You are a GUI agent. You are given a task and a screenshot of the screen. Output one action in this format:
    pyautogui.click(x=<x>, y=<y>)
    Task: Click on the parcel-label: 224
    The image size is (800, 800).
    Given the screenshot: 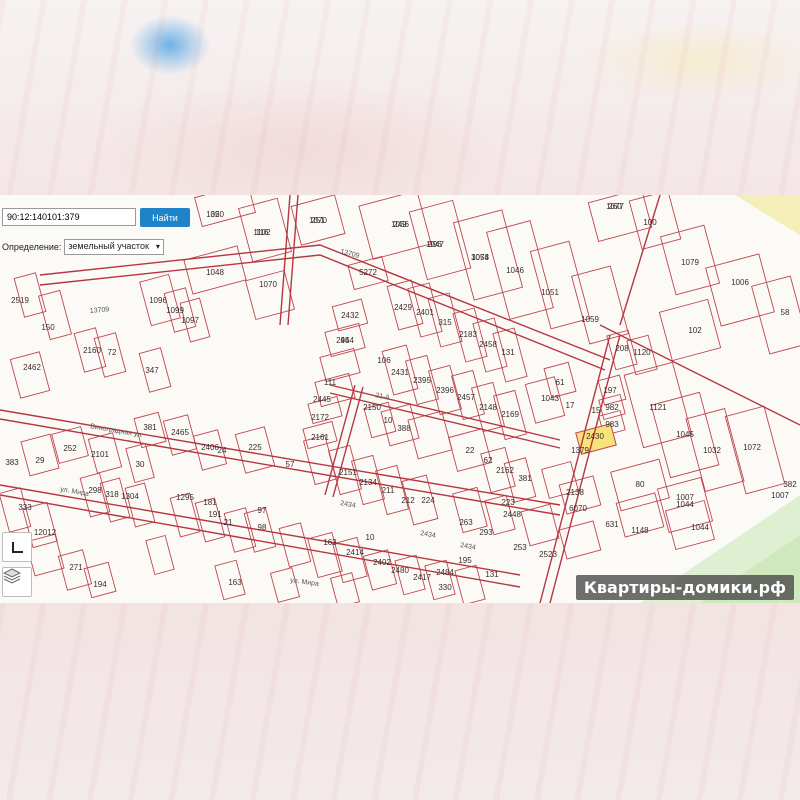 What is the action you would take?
    pyautogui.click(x=428, y=500)
    